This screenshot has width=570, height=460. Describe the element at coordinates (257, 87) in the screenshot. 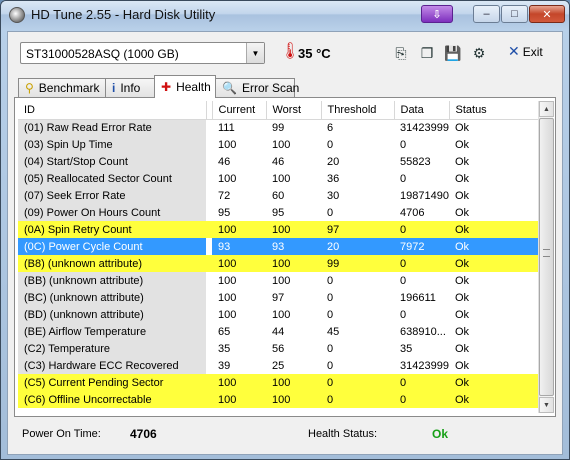

I see `tab-error-scan: 🔍 Error Scan` at that location.